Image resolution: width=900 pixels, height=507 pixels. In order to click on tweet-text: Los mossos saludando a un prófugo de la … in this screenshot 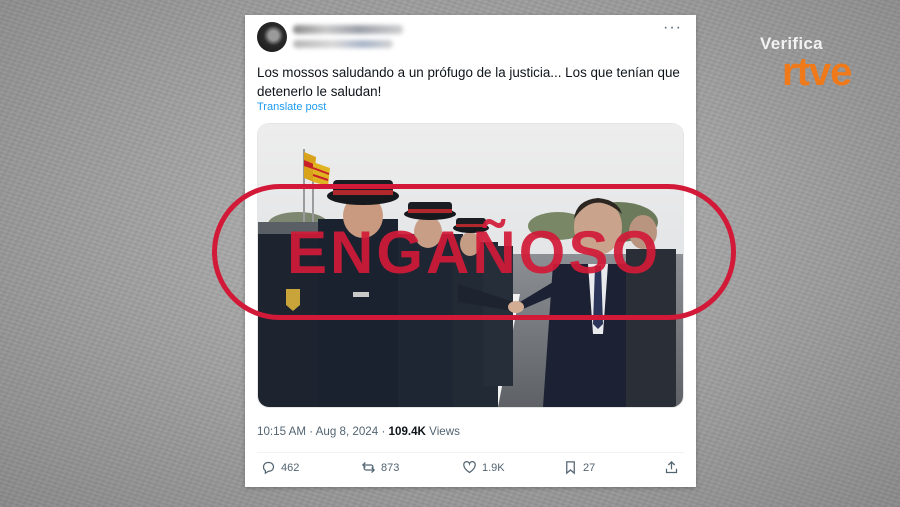, I will do `click(468, 82)`.